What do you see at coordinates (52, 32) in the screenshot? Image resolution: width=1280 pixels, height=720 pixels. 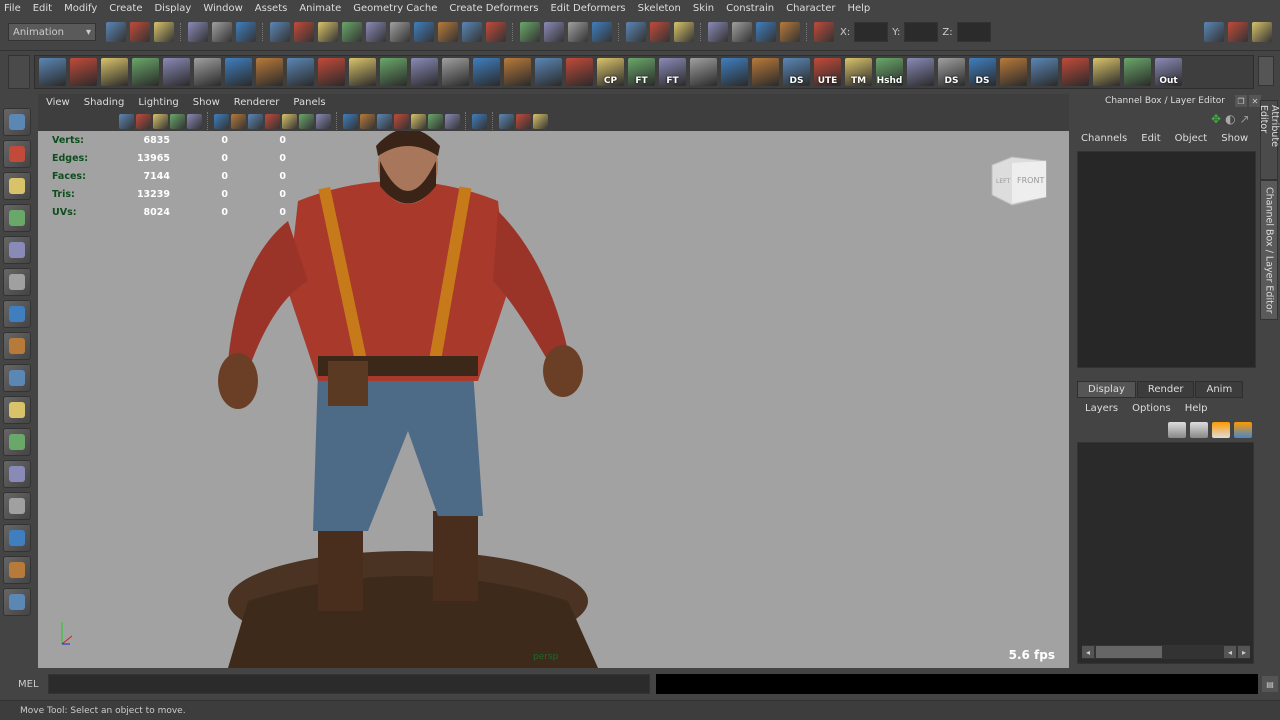 I see `menuset-dropdown: Animation ▾` at bounding box center [52, 32].